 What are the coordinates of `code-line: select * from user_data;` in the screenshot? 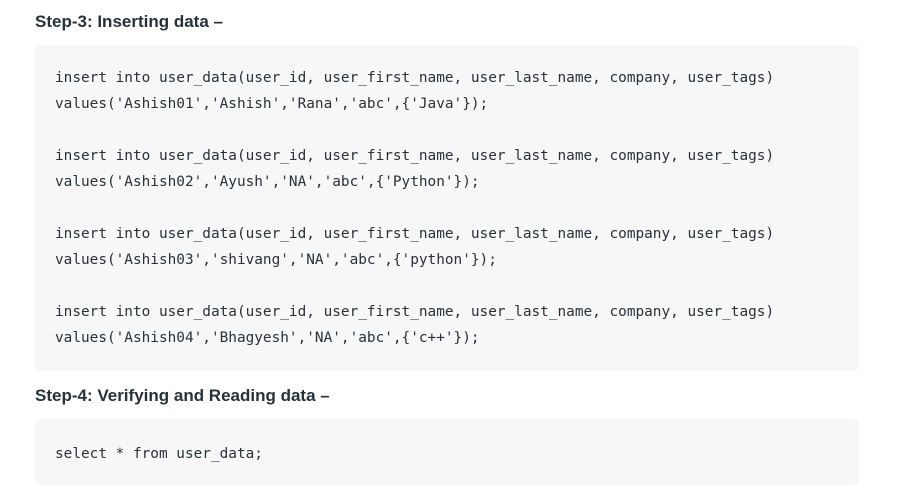 It's located at (159, 454).